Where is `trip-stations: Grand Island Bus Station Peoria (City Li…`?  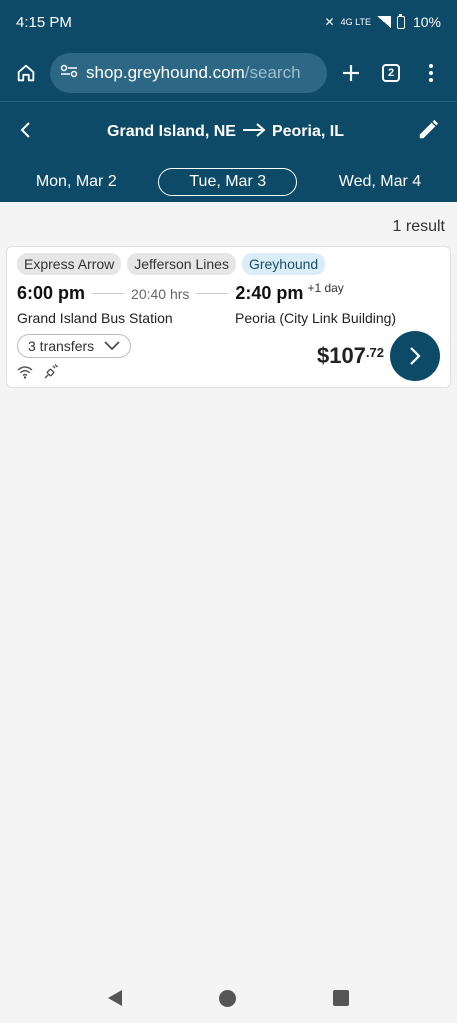 trip-stations: Grand Island Bus Station Peoria (City Li… is located at coordinates (228, 318).